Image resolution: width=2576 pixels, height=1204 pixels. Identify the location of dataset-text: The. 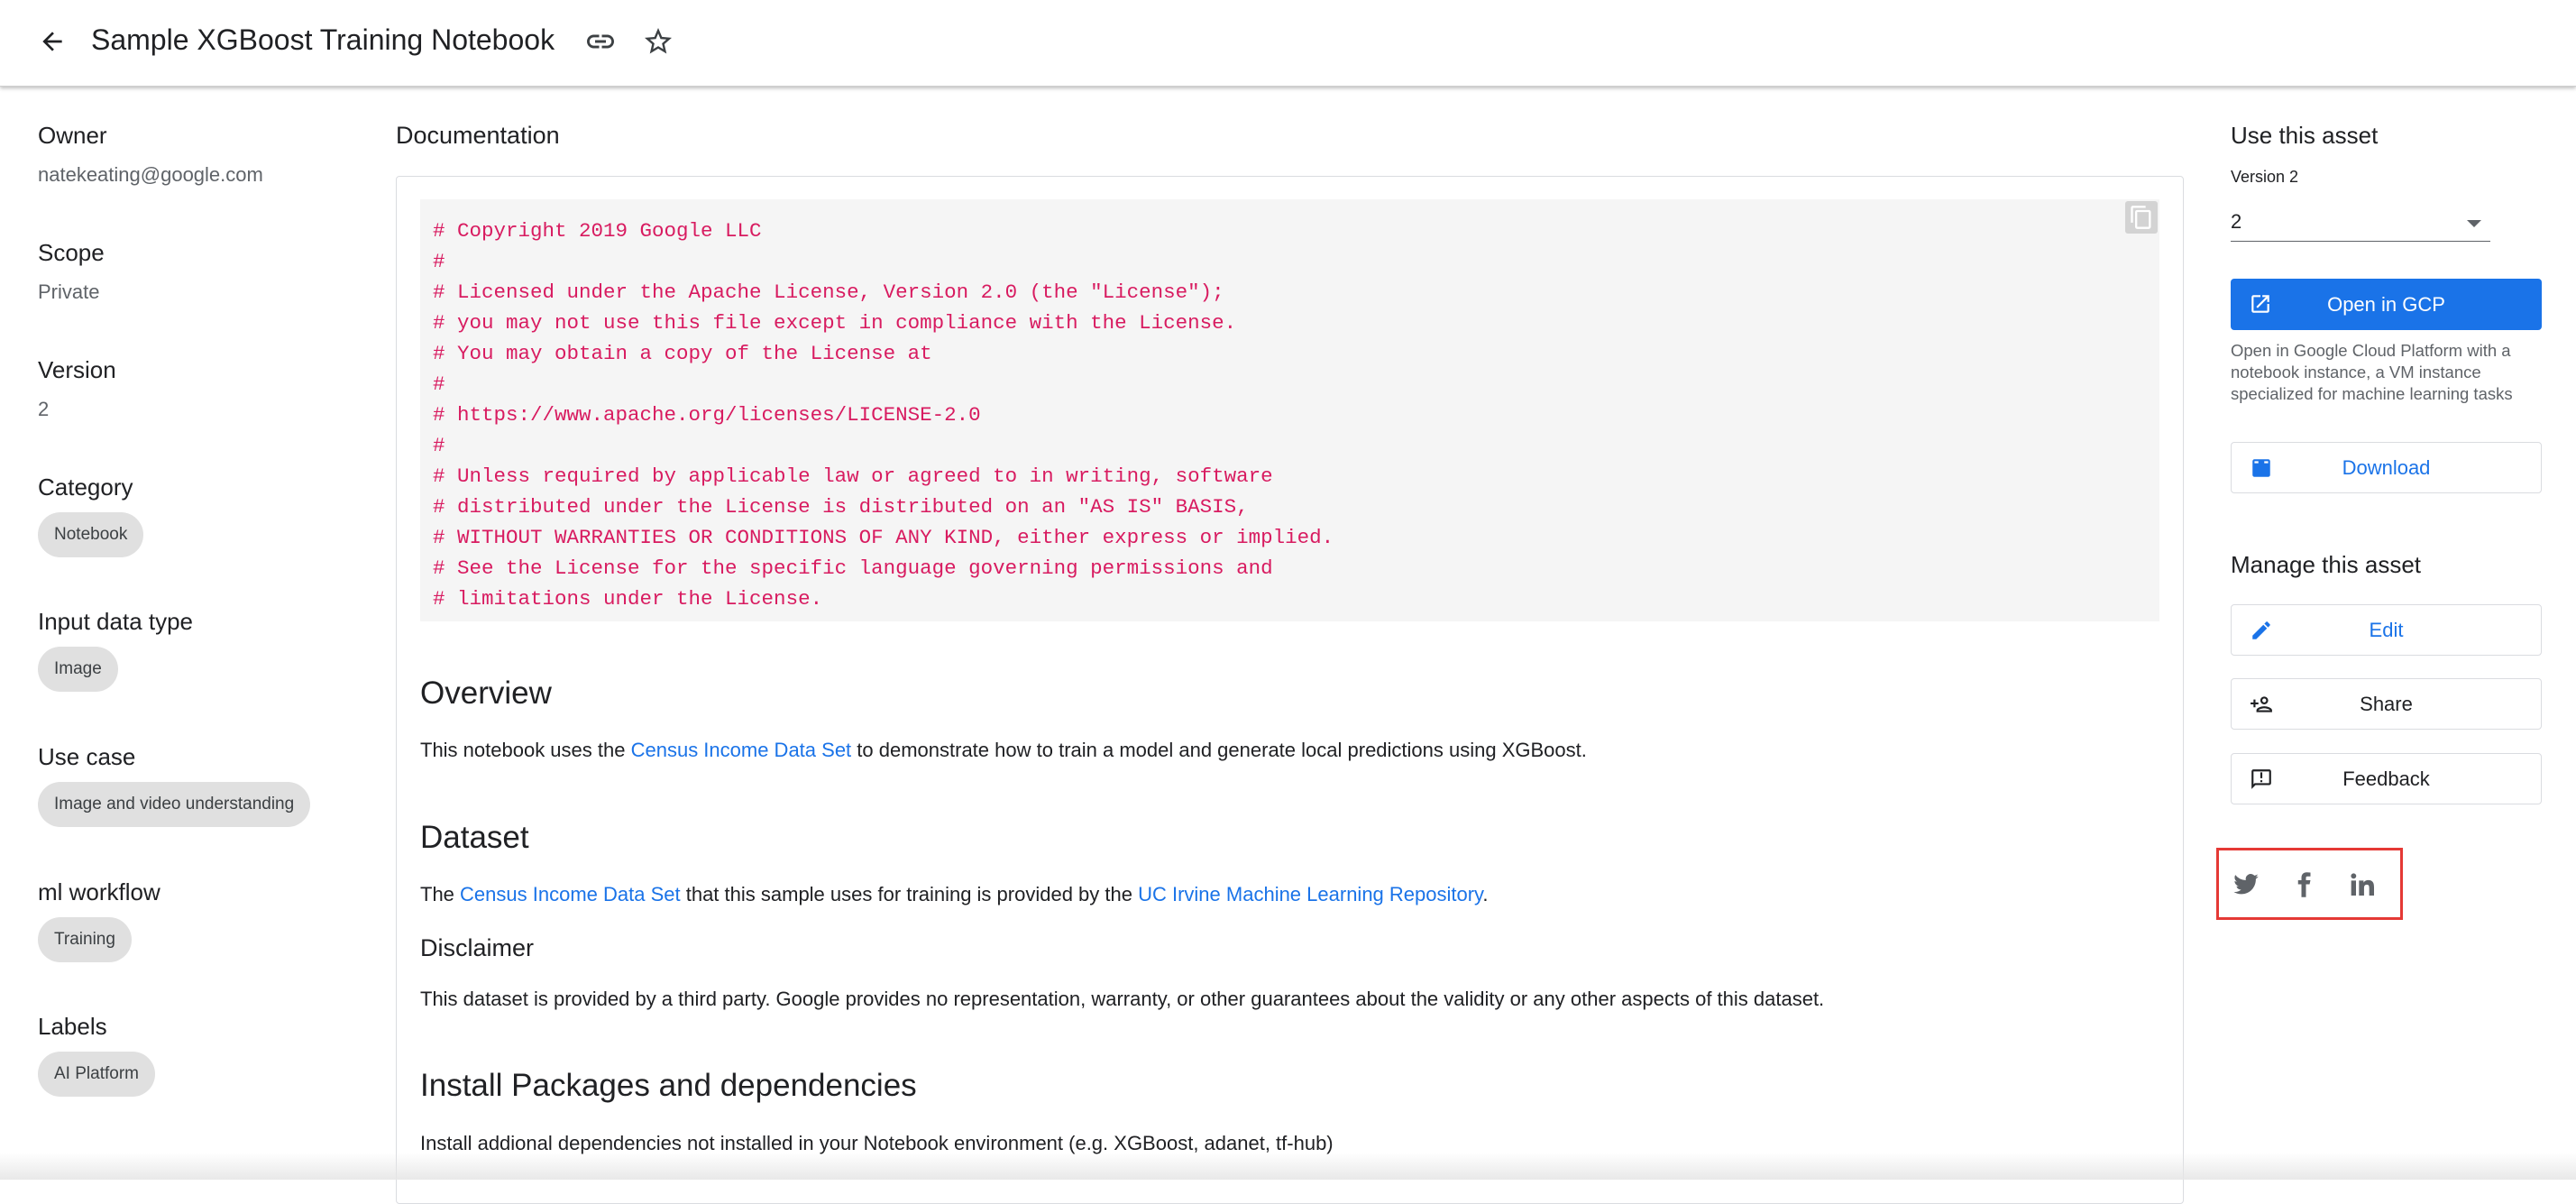
(440, 894).